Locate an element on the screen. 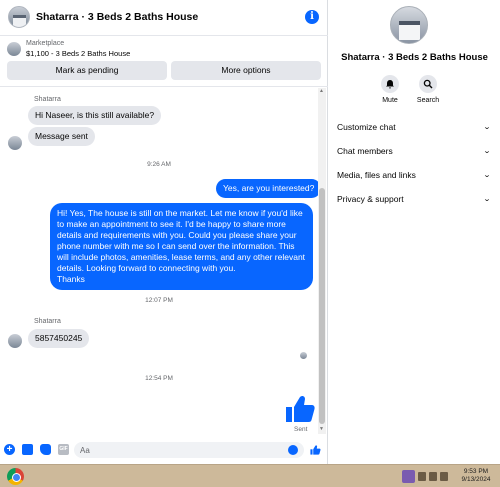 The image size is (500, 487). section-label: Privacy & support is located at coordinates (370, 199).